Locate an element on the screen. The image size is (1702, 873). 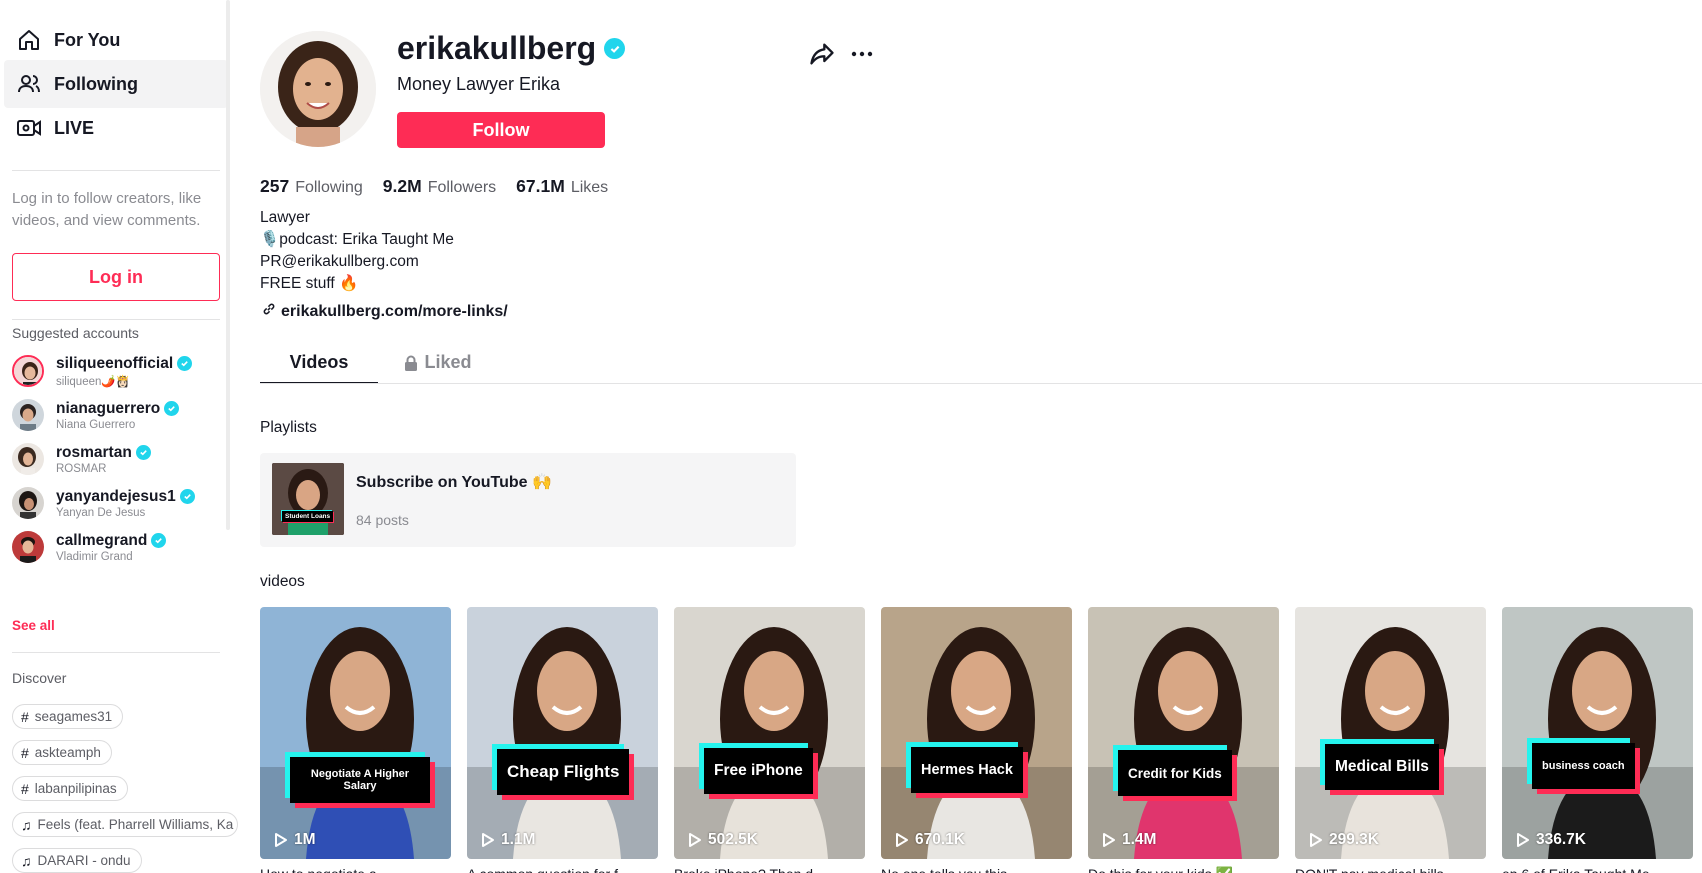
video-views: 1.1M is located at coordinates (508, 840).